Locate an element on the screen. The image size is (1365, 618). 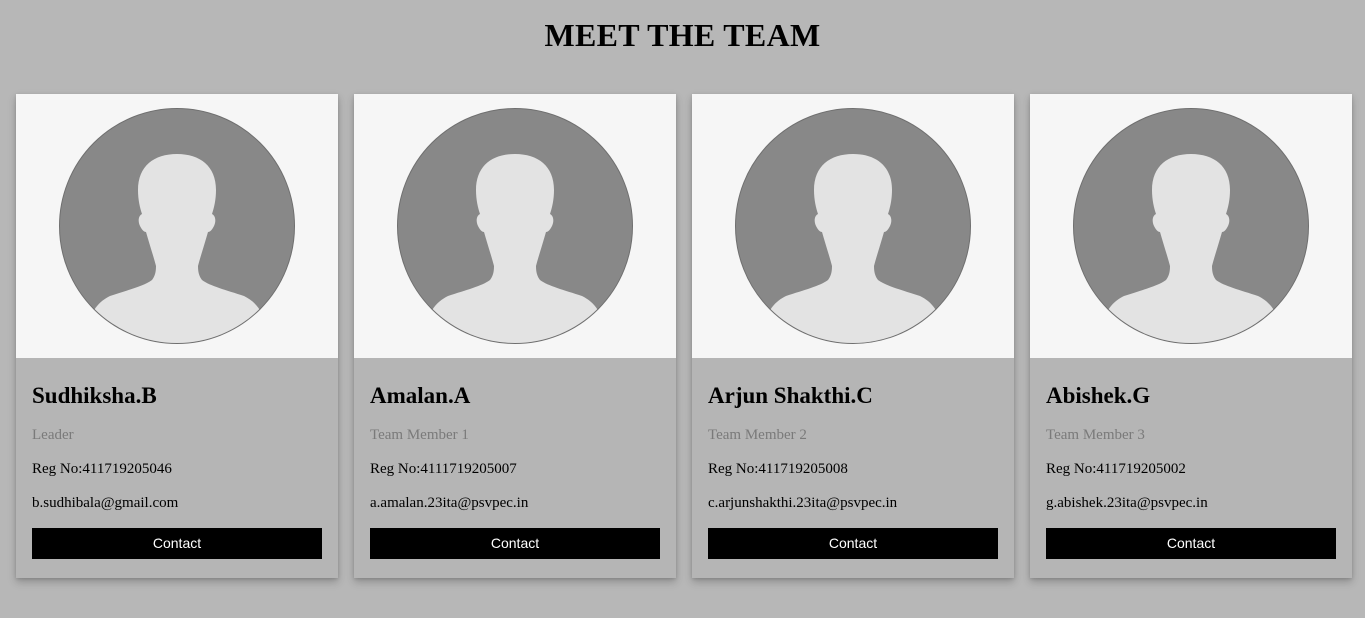
member-name: Amalan.A is located at coordinates (420, 395).